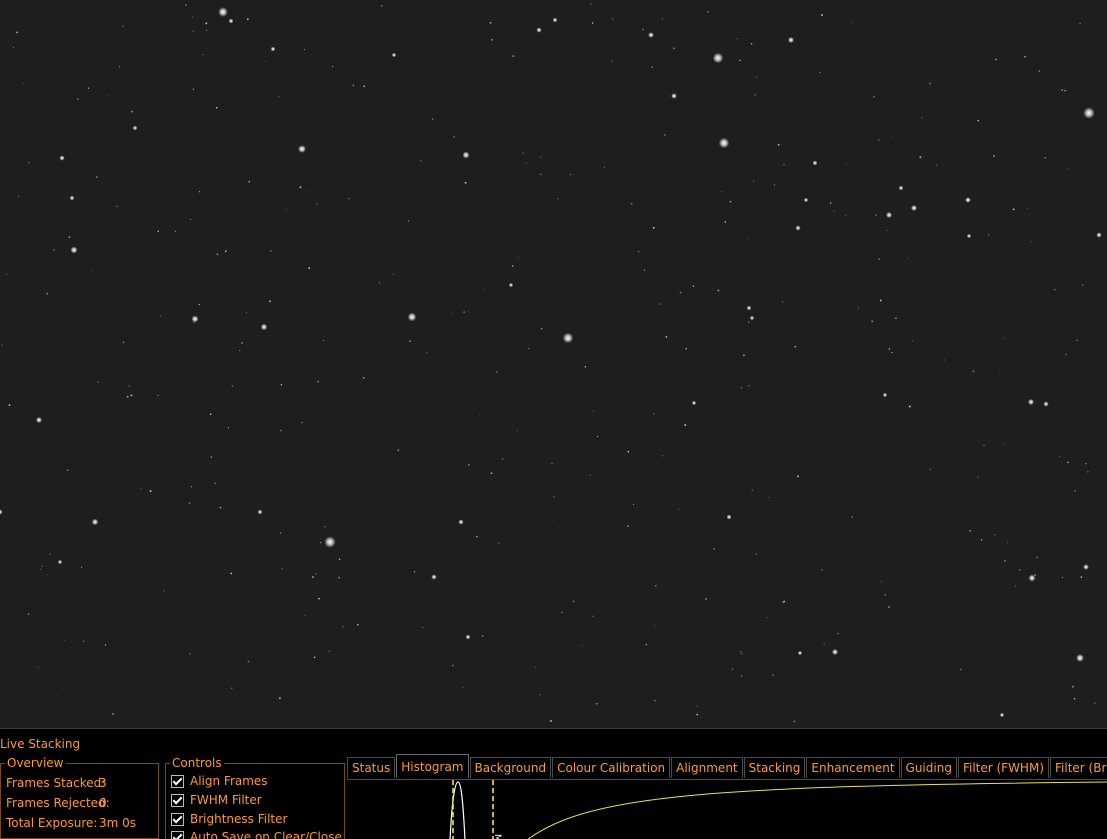  Describe the element at coordinates (775, 767) in the screenshot. I see `tab-stacking: Stacking` at that location.